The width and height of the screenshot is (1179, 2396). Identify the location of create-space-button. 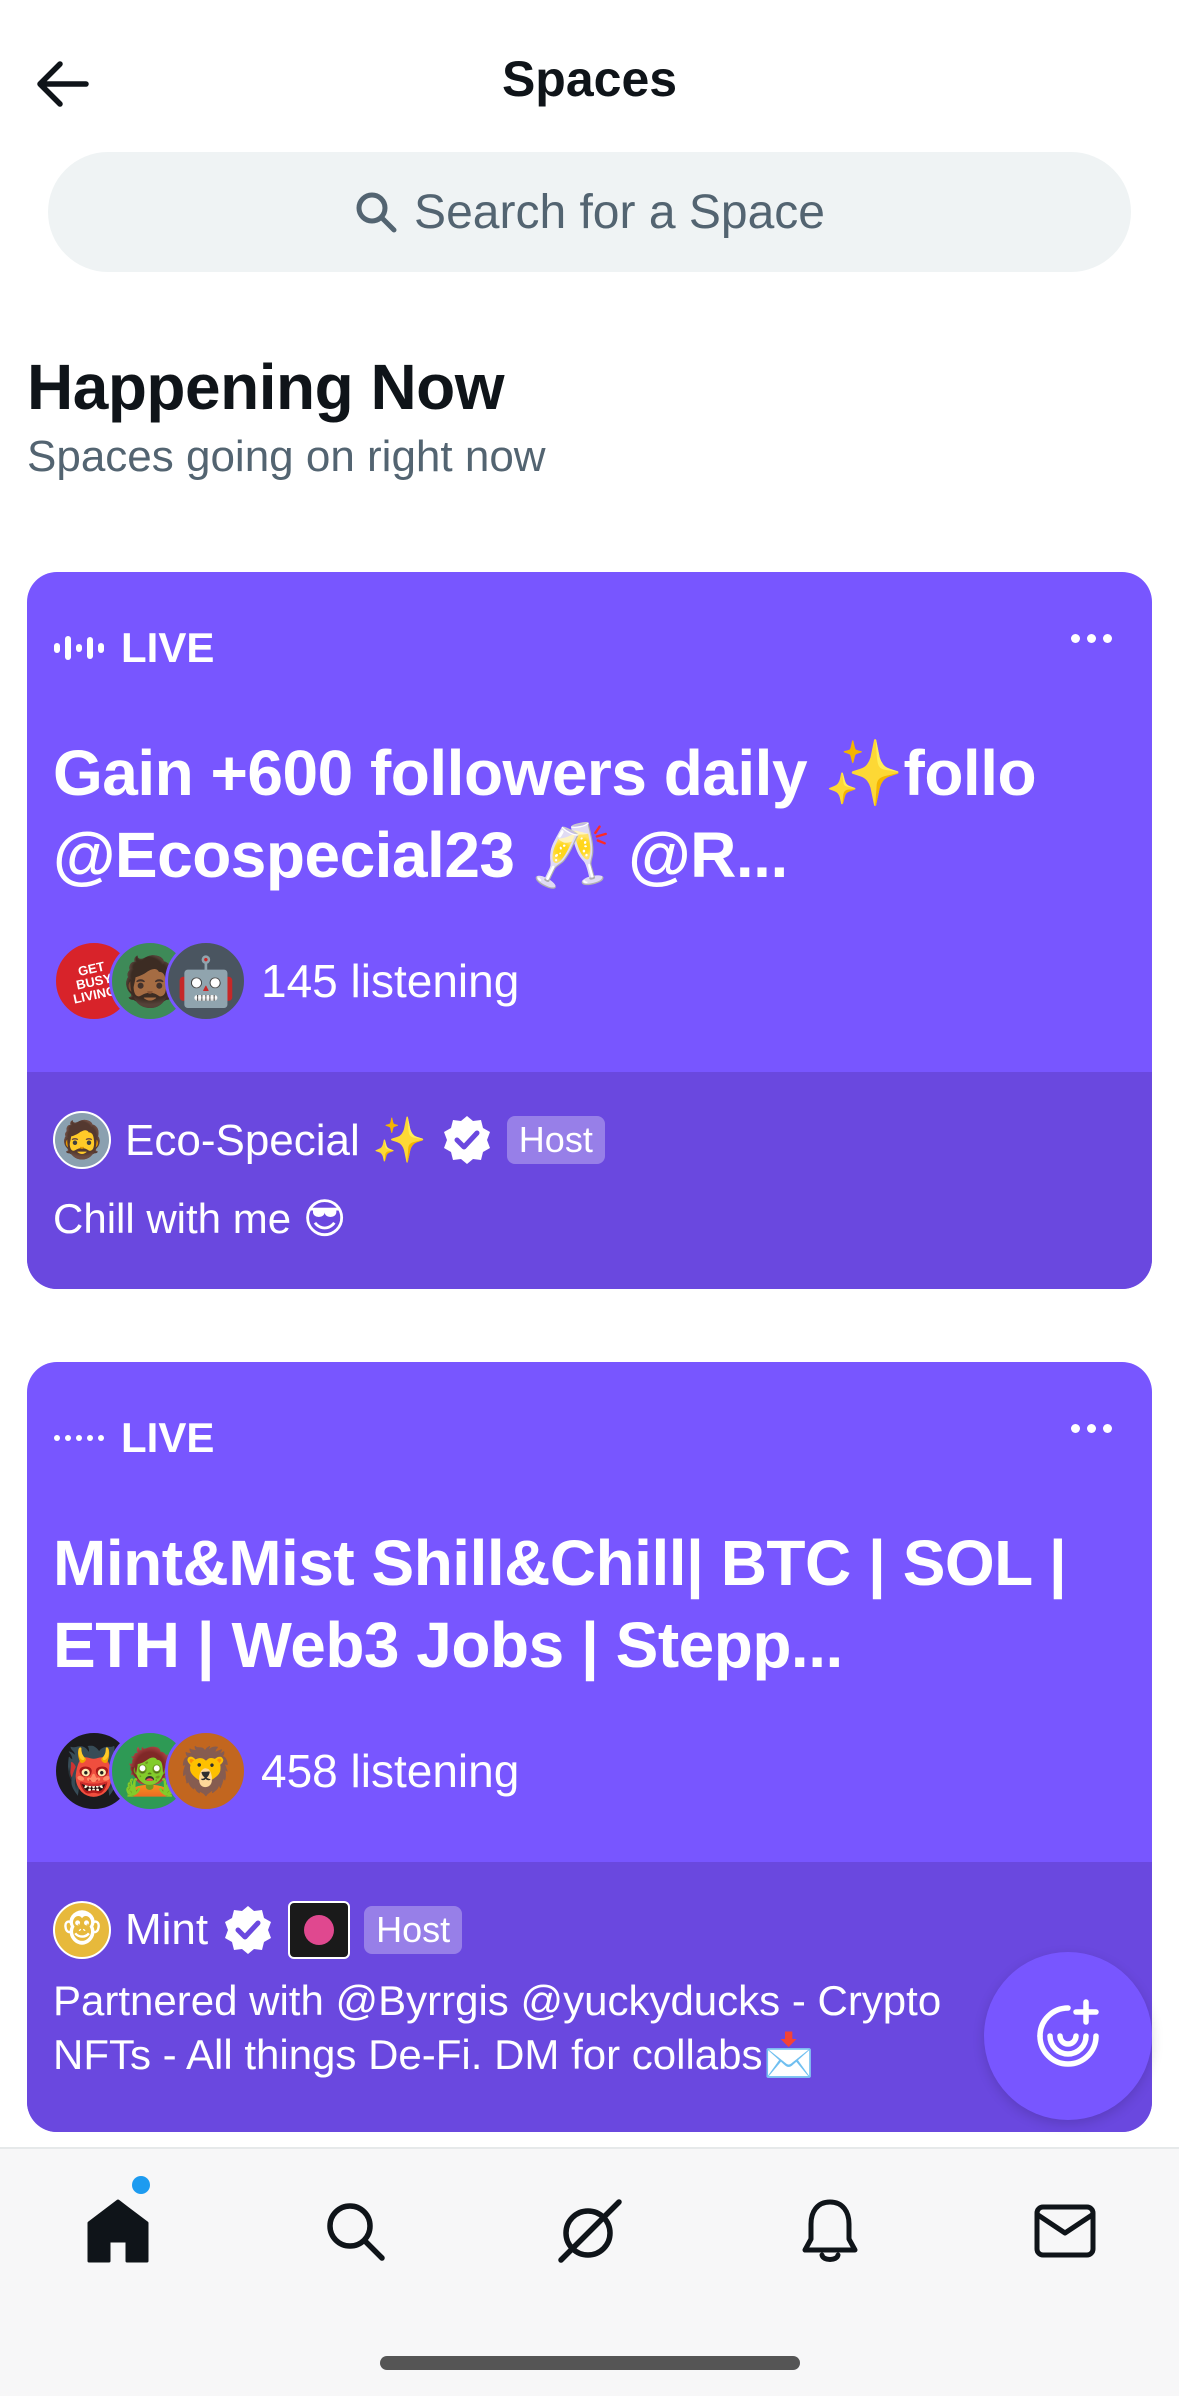
(1068, 2036).